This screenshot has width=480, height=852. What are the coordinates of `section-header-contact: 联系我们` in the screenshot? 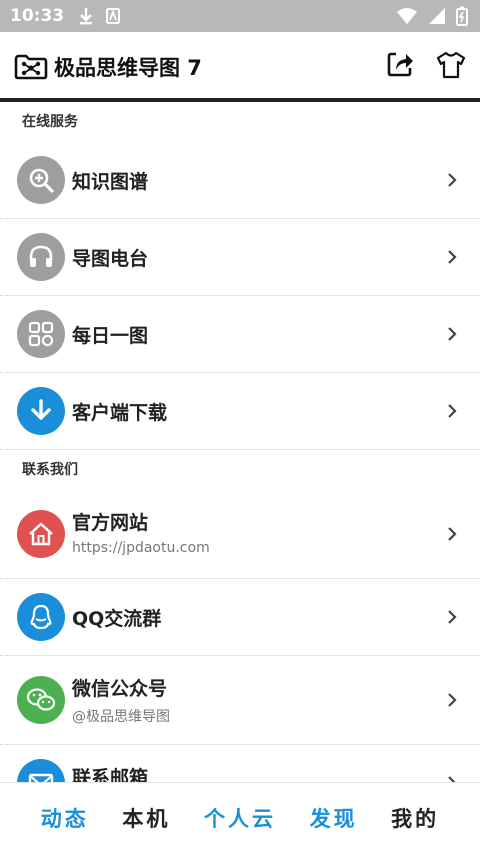 It's located at (50, 470).